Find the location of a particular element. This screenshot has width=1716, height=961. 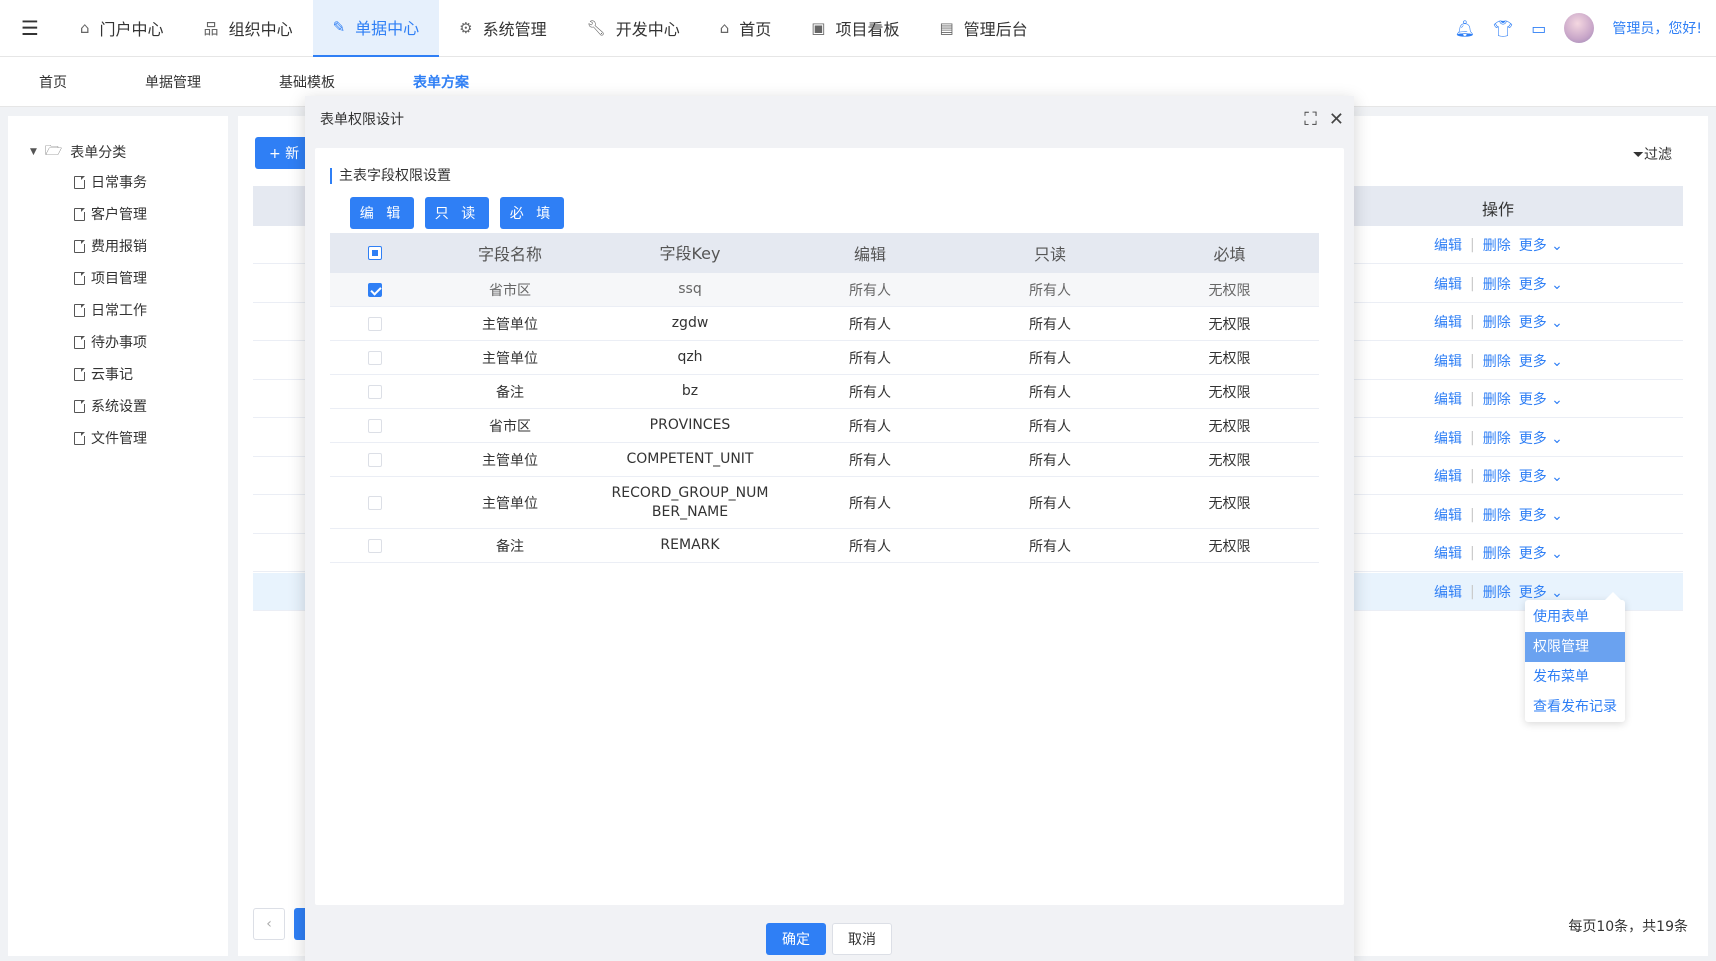

readonly-perm-button: 只 读 is located at coordinates (457, 213).